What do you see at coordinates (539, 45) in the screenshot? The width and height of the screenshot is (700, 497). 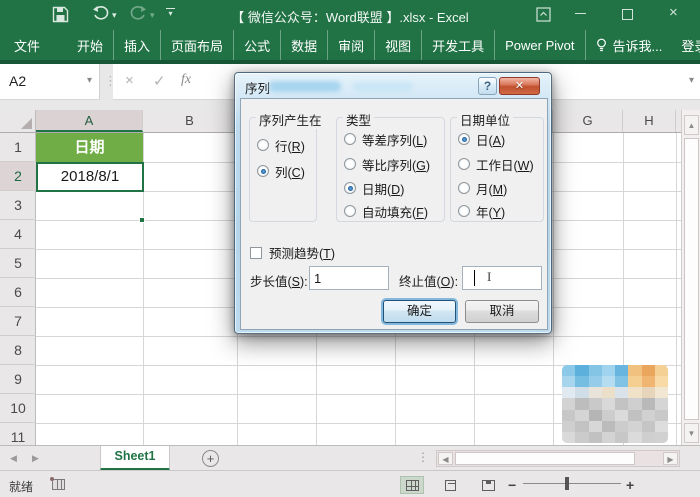 I see `ribbon-tab-9: Power Pivot` at bounding box center [539, 45].